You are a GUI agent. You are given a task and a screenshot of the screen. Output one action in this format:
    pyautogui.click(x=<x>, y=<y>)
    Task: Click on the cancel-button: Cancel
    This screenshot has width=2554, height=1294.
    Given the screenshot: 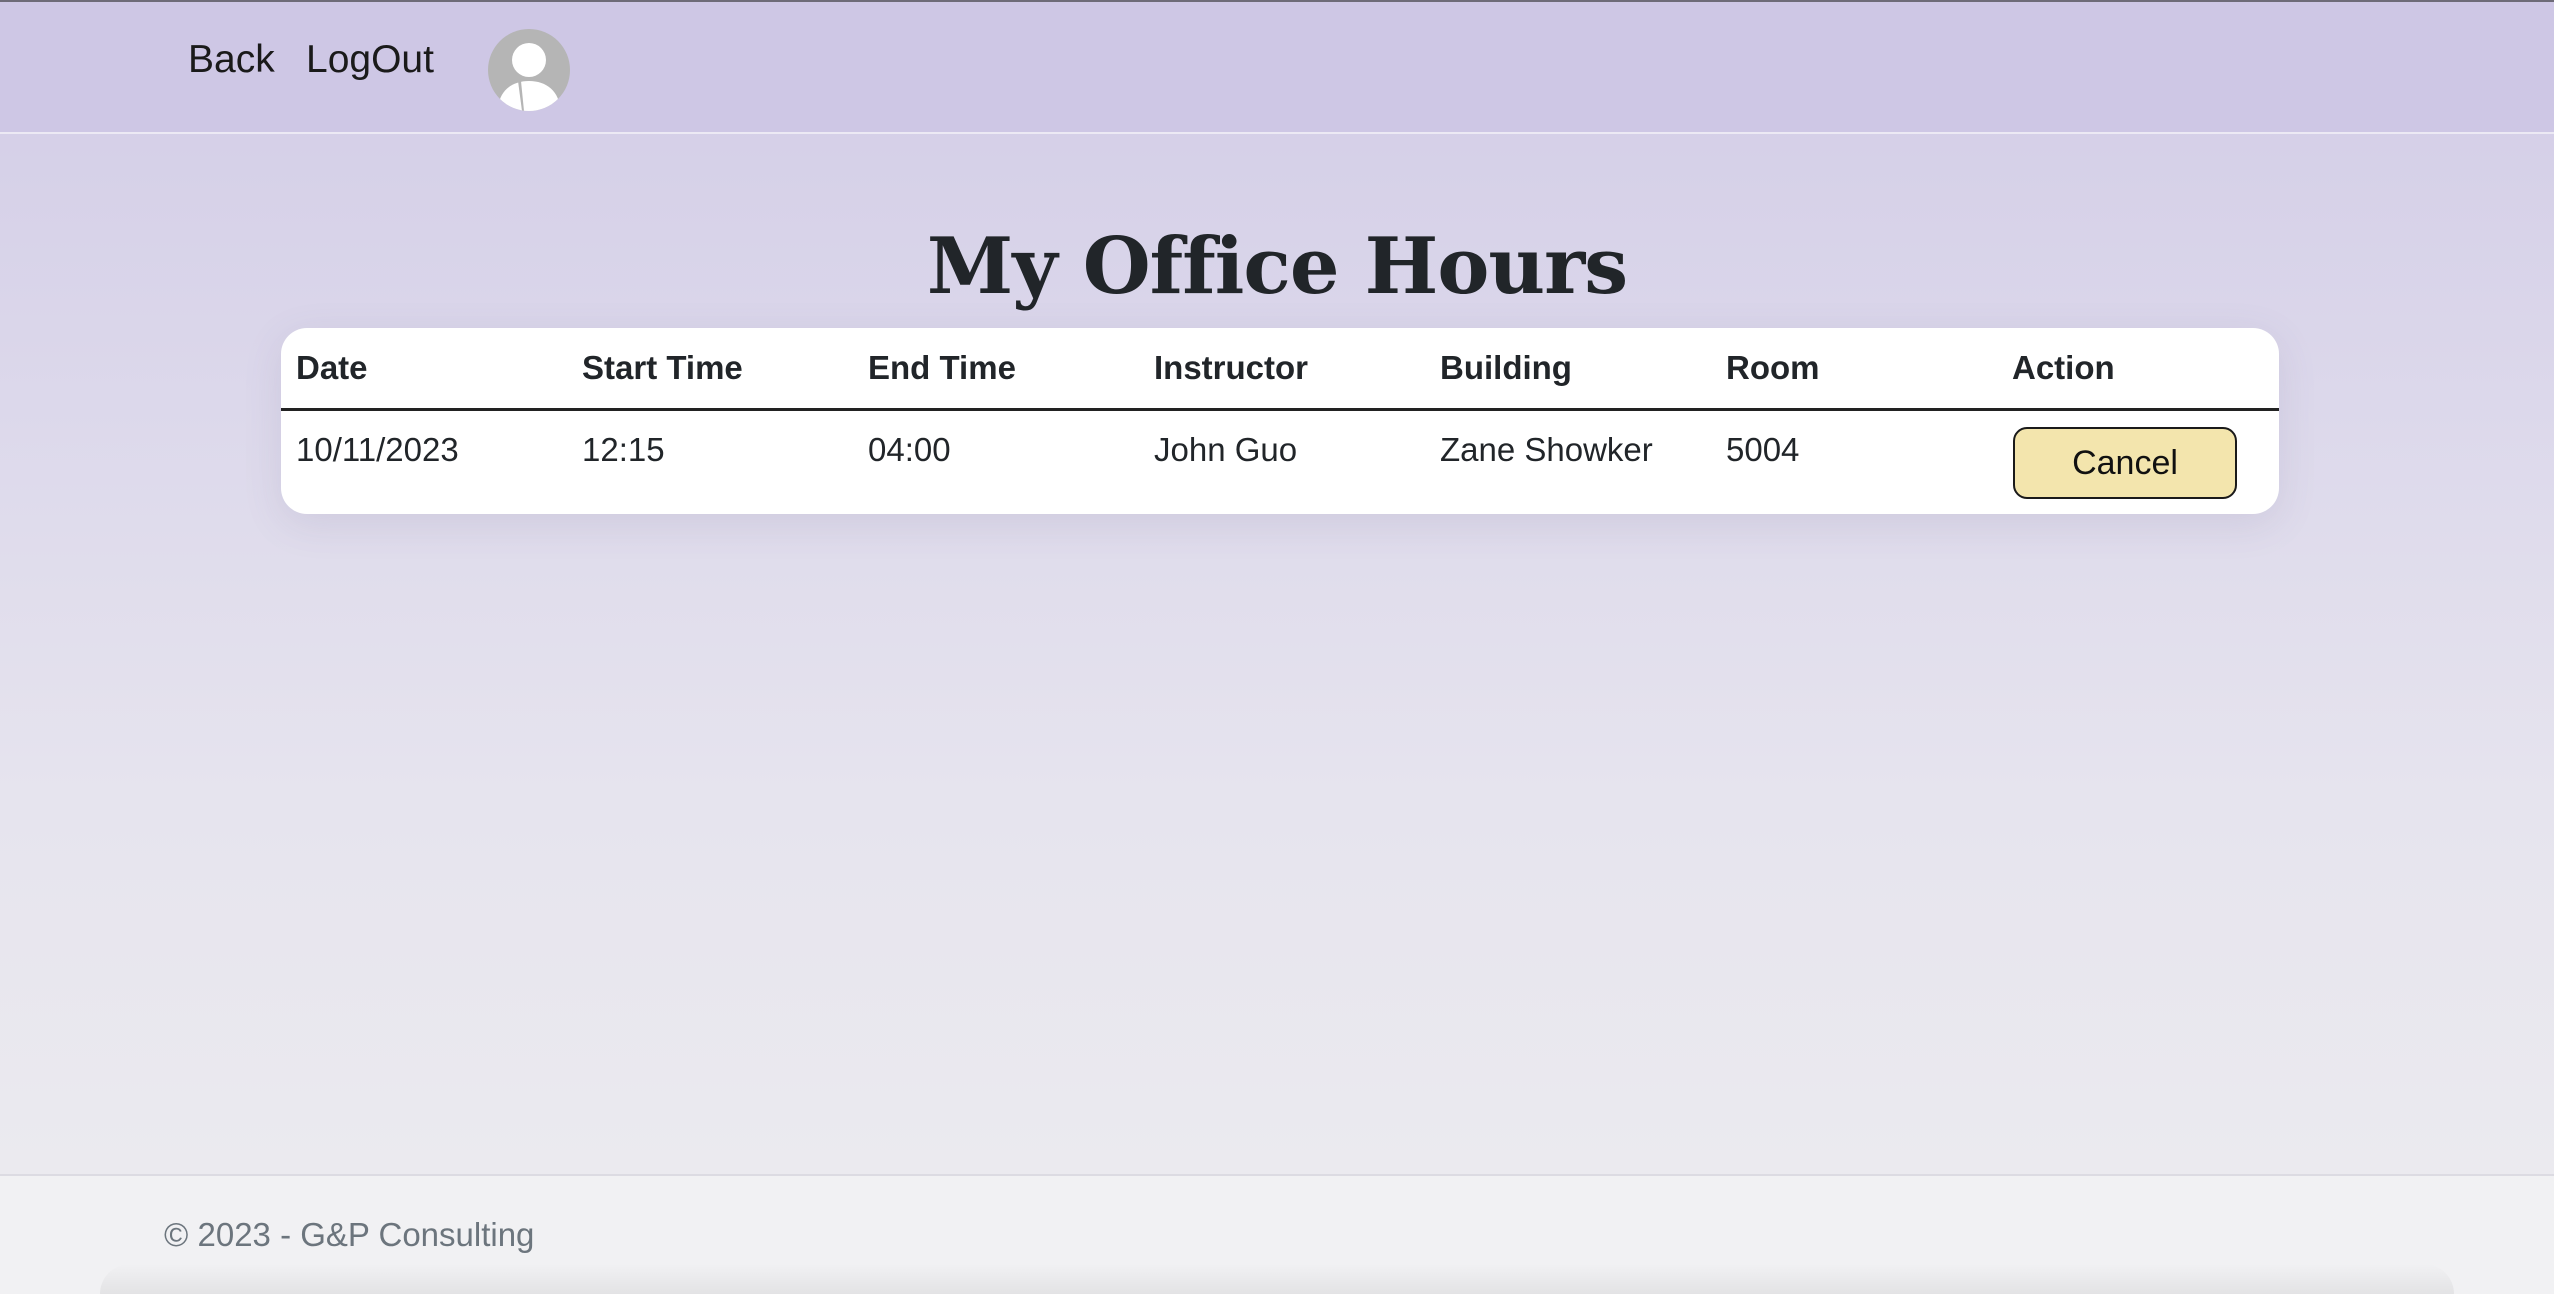 What is the action you would take?
    pyautogui.click(x=2125, y=463)
    